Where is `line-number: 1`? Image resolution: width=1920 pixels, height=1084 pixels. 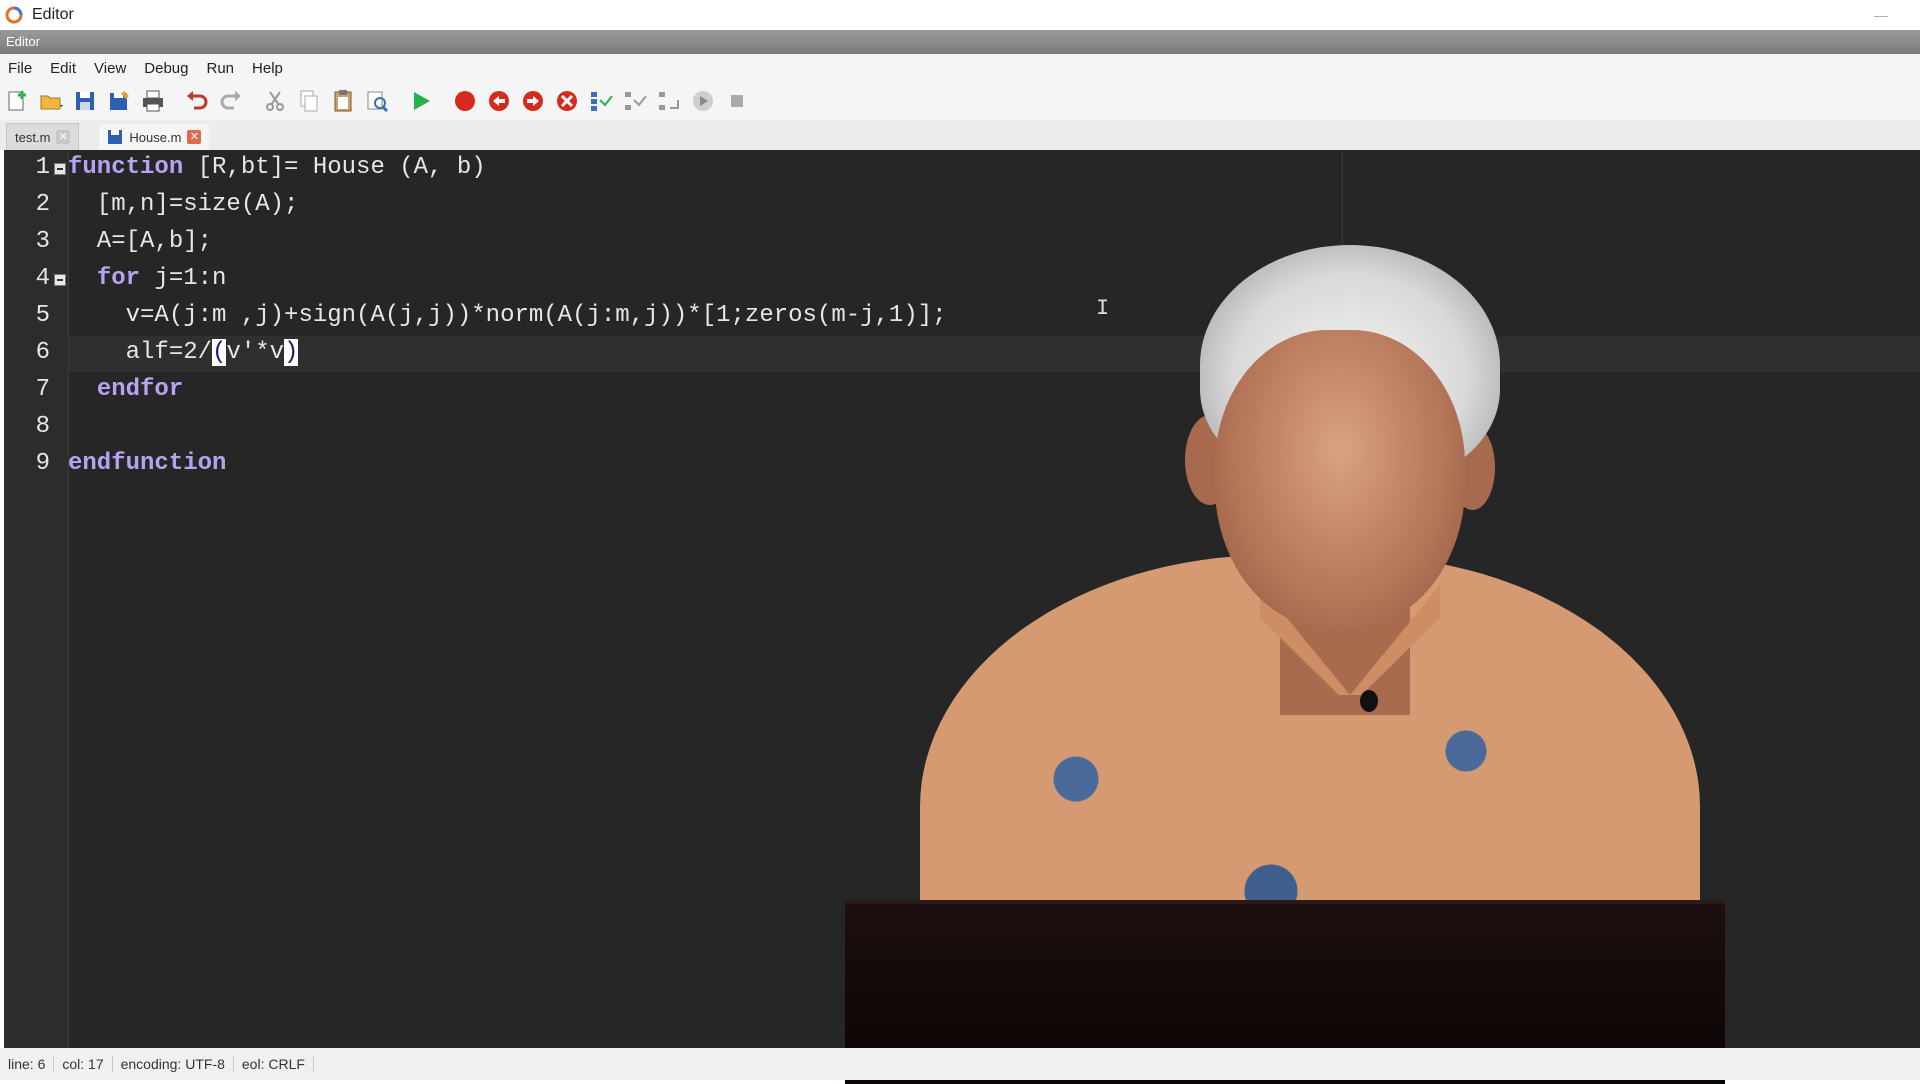
line-number: 1 is located at coordinates (42, 167).